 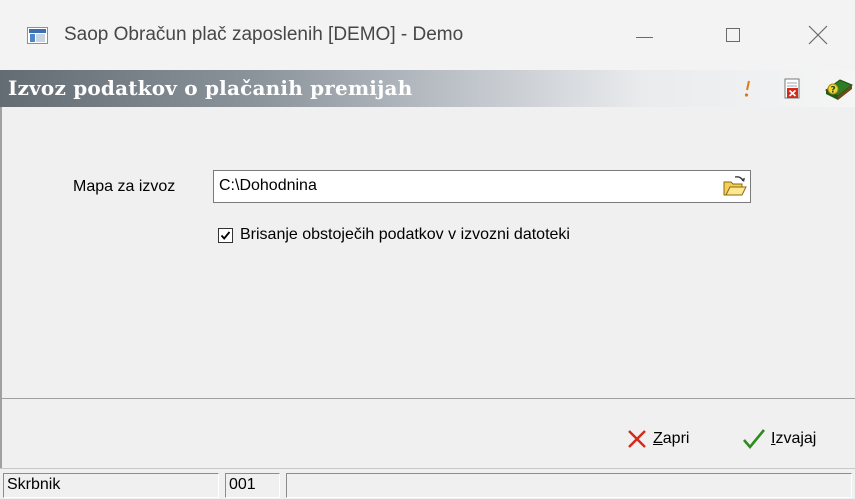 I want to click on dialog-title: Izvoz podatkov o plačanih premijah, so click(x=210, y=88).